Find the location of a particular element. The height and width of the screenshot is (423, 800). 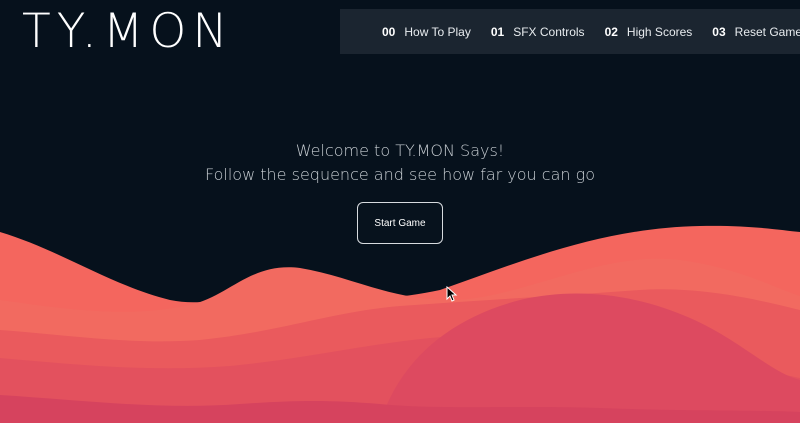

nav-high-scores: 02 High Scores is located at coordinates (649, 32).